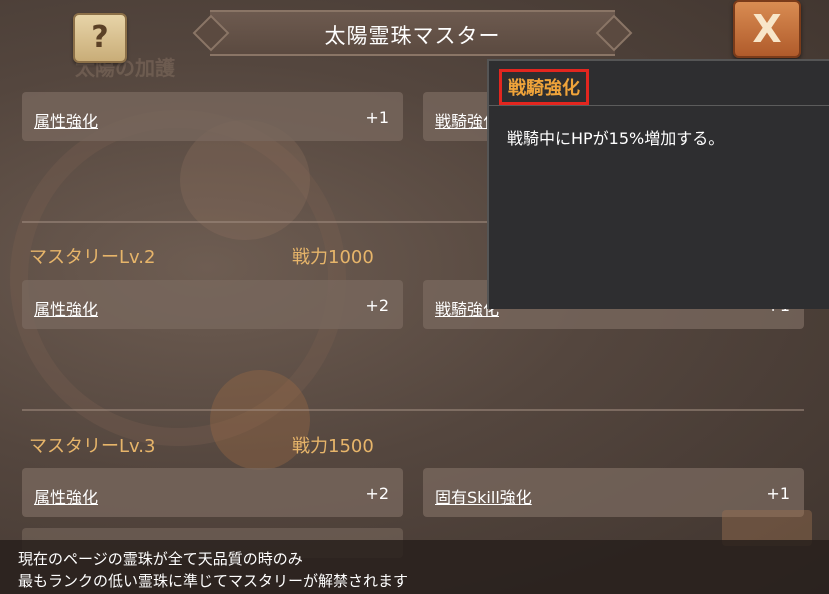 The height and width of the screenshot is (594, 829). Describe the element at coordinates (413, 410) in the screenshot. I see `section-divider` at that location.